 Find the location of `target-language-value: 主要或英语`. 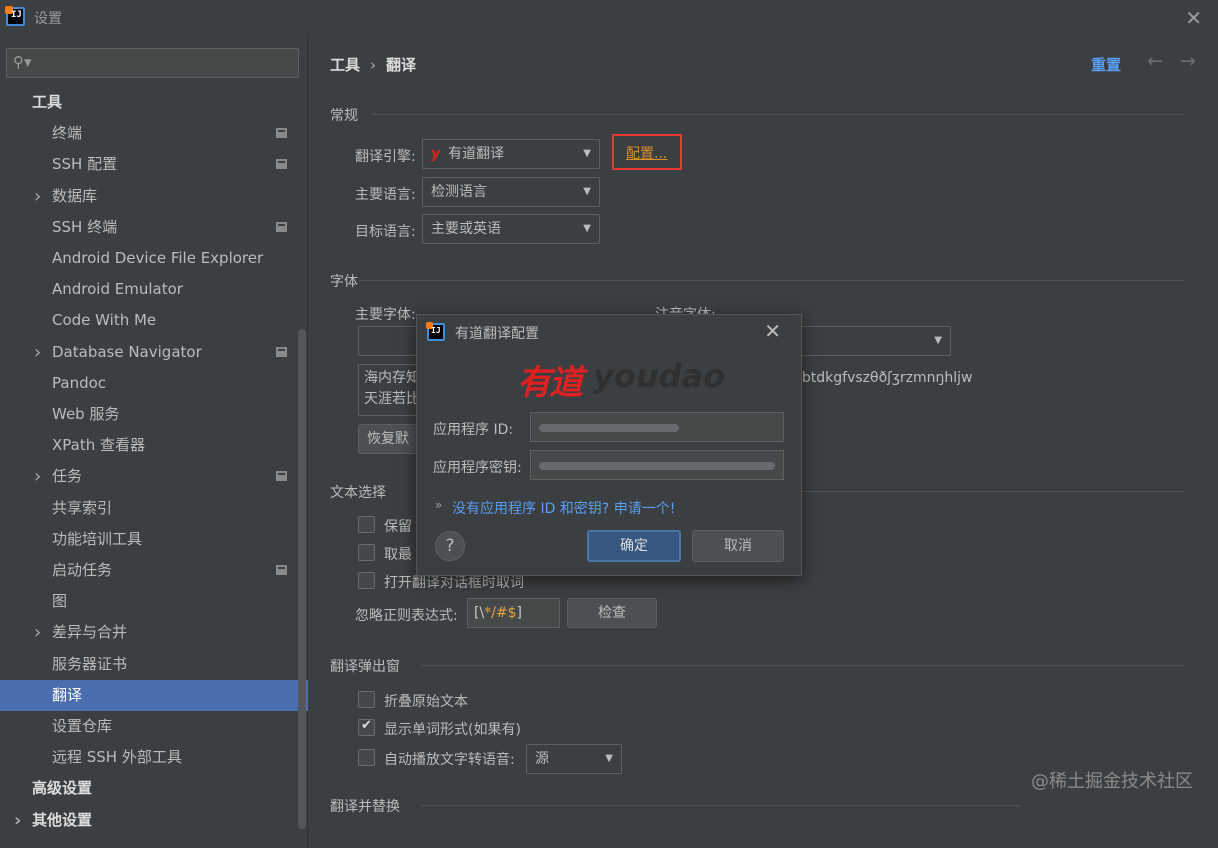

target-language-value: 主要或英语 is located at coordinates (466, 229).